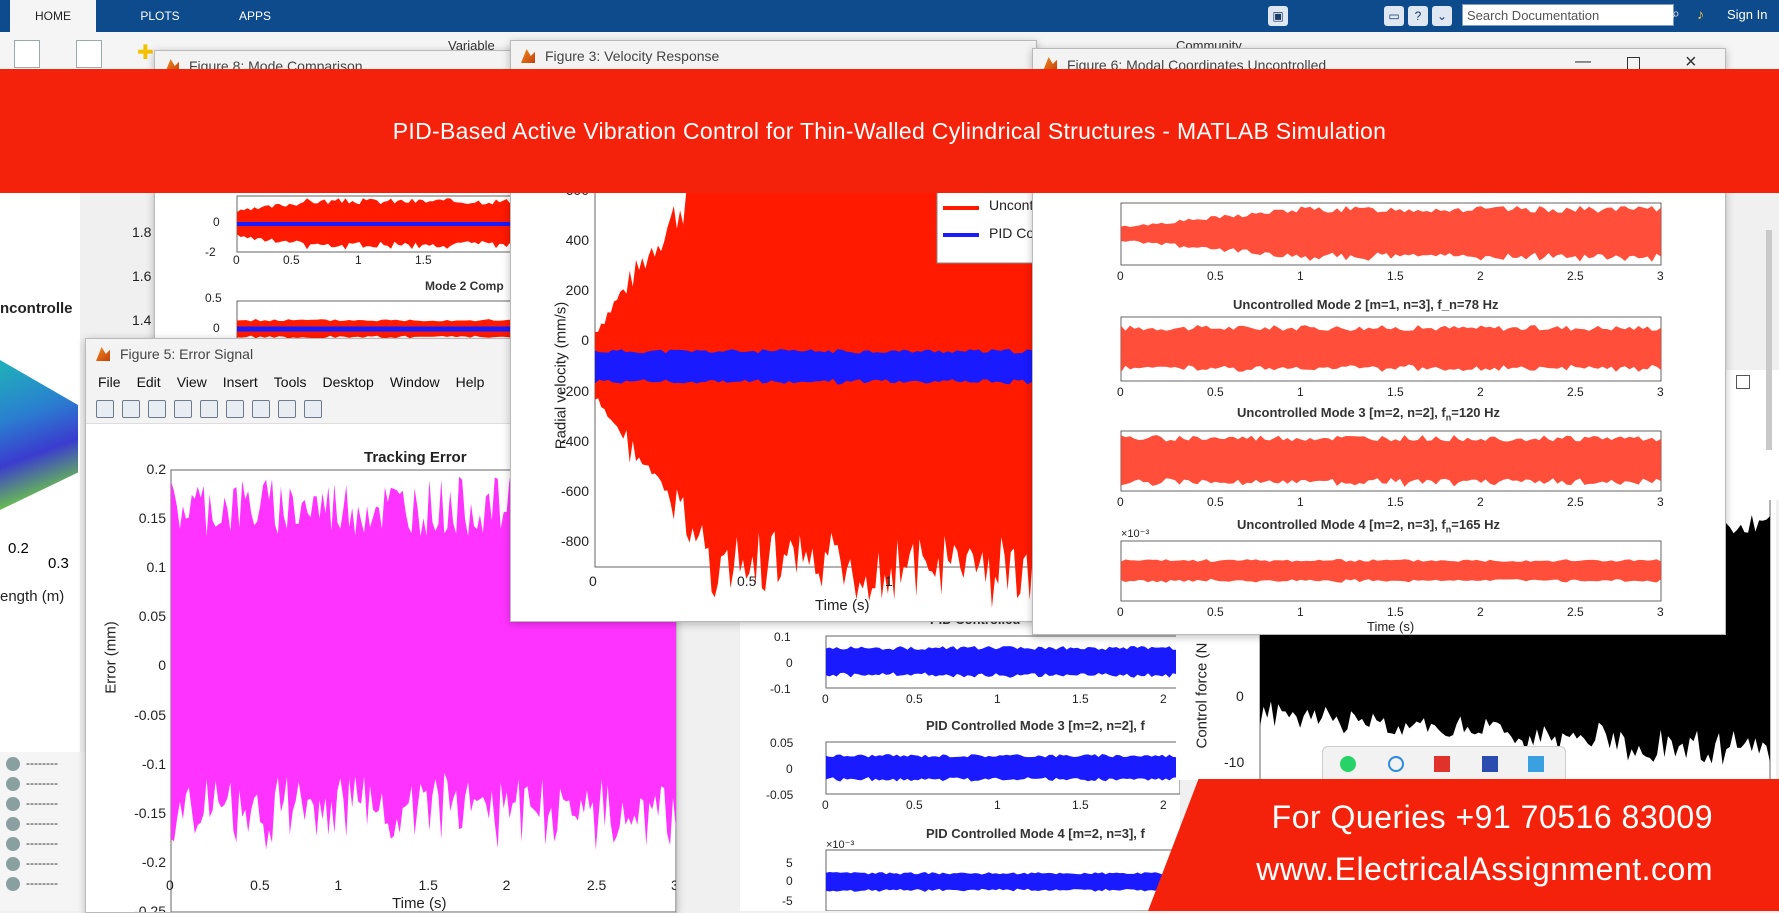 The image size is (1779, 913). What do you see at coordinates (1747, 14) in the screenshot?
I see `sign-in-link: Sign In` at bounding box center [1747, 14].